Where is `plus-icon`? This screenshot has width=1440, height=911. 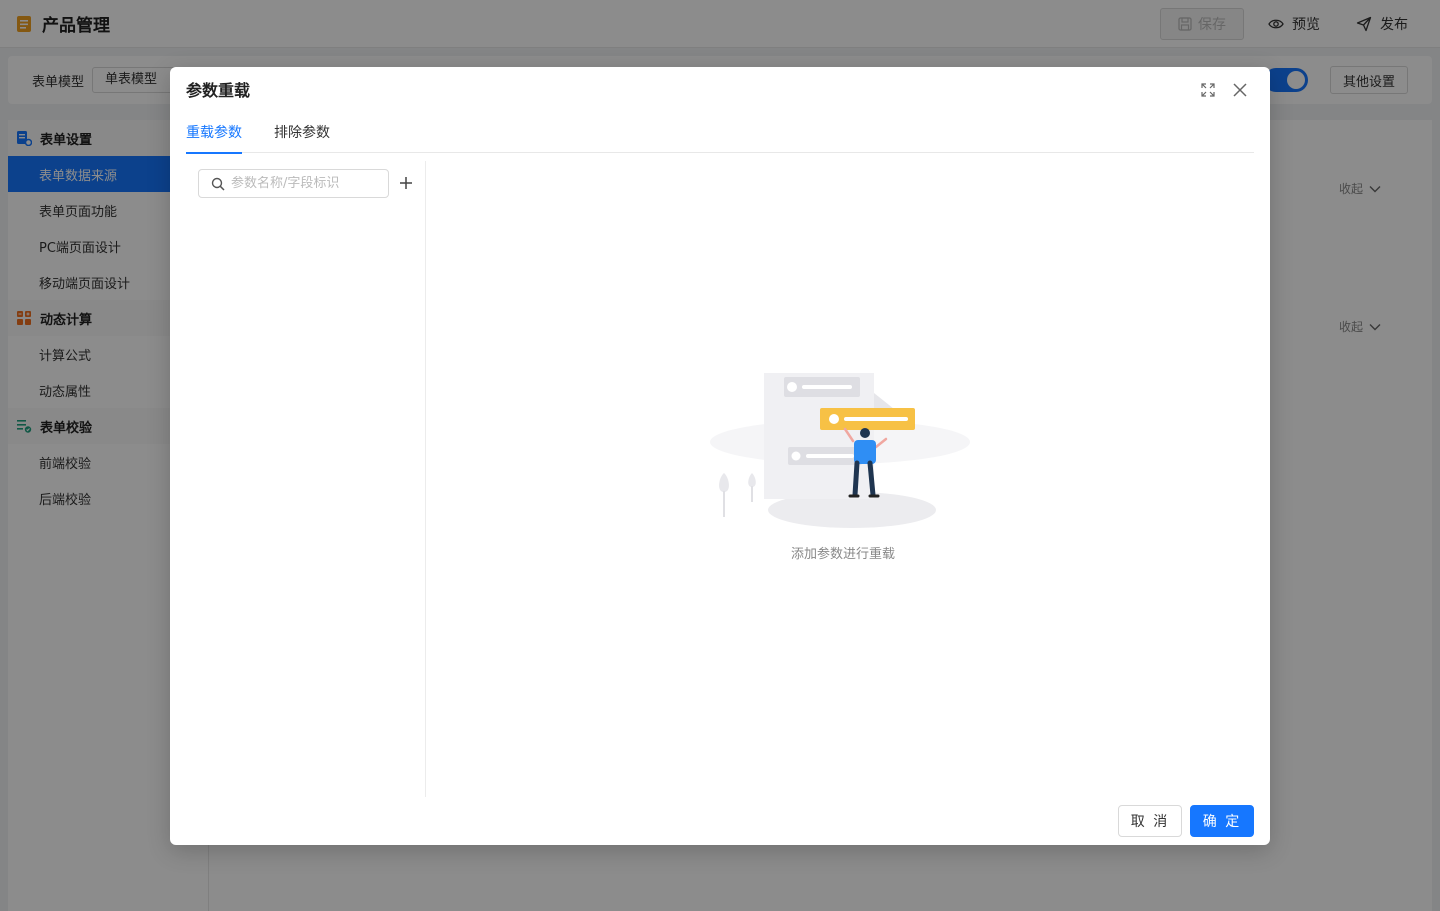 plus-icon is located at coordinates (406, 183).